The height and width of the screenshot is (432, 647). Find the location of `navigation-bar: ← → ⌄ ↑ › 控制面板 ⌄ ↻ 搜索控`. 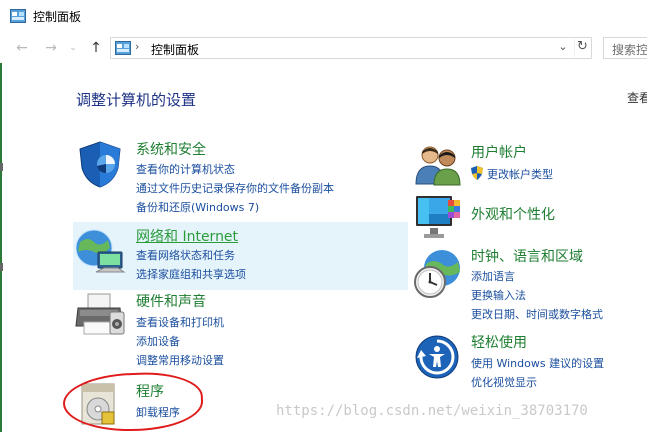

navigation-bar: ← → ⌄ ↑ › 控制面板 ⌄ ↻ 搜索控 is located at coordinates (323, 48).